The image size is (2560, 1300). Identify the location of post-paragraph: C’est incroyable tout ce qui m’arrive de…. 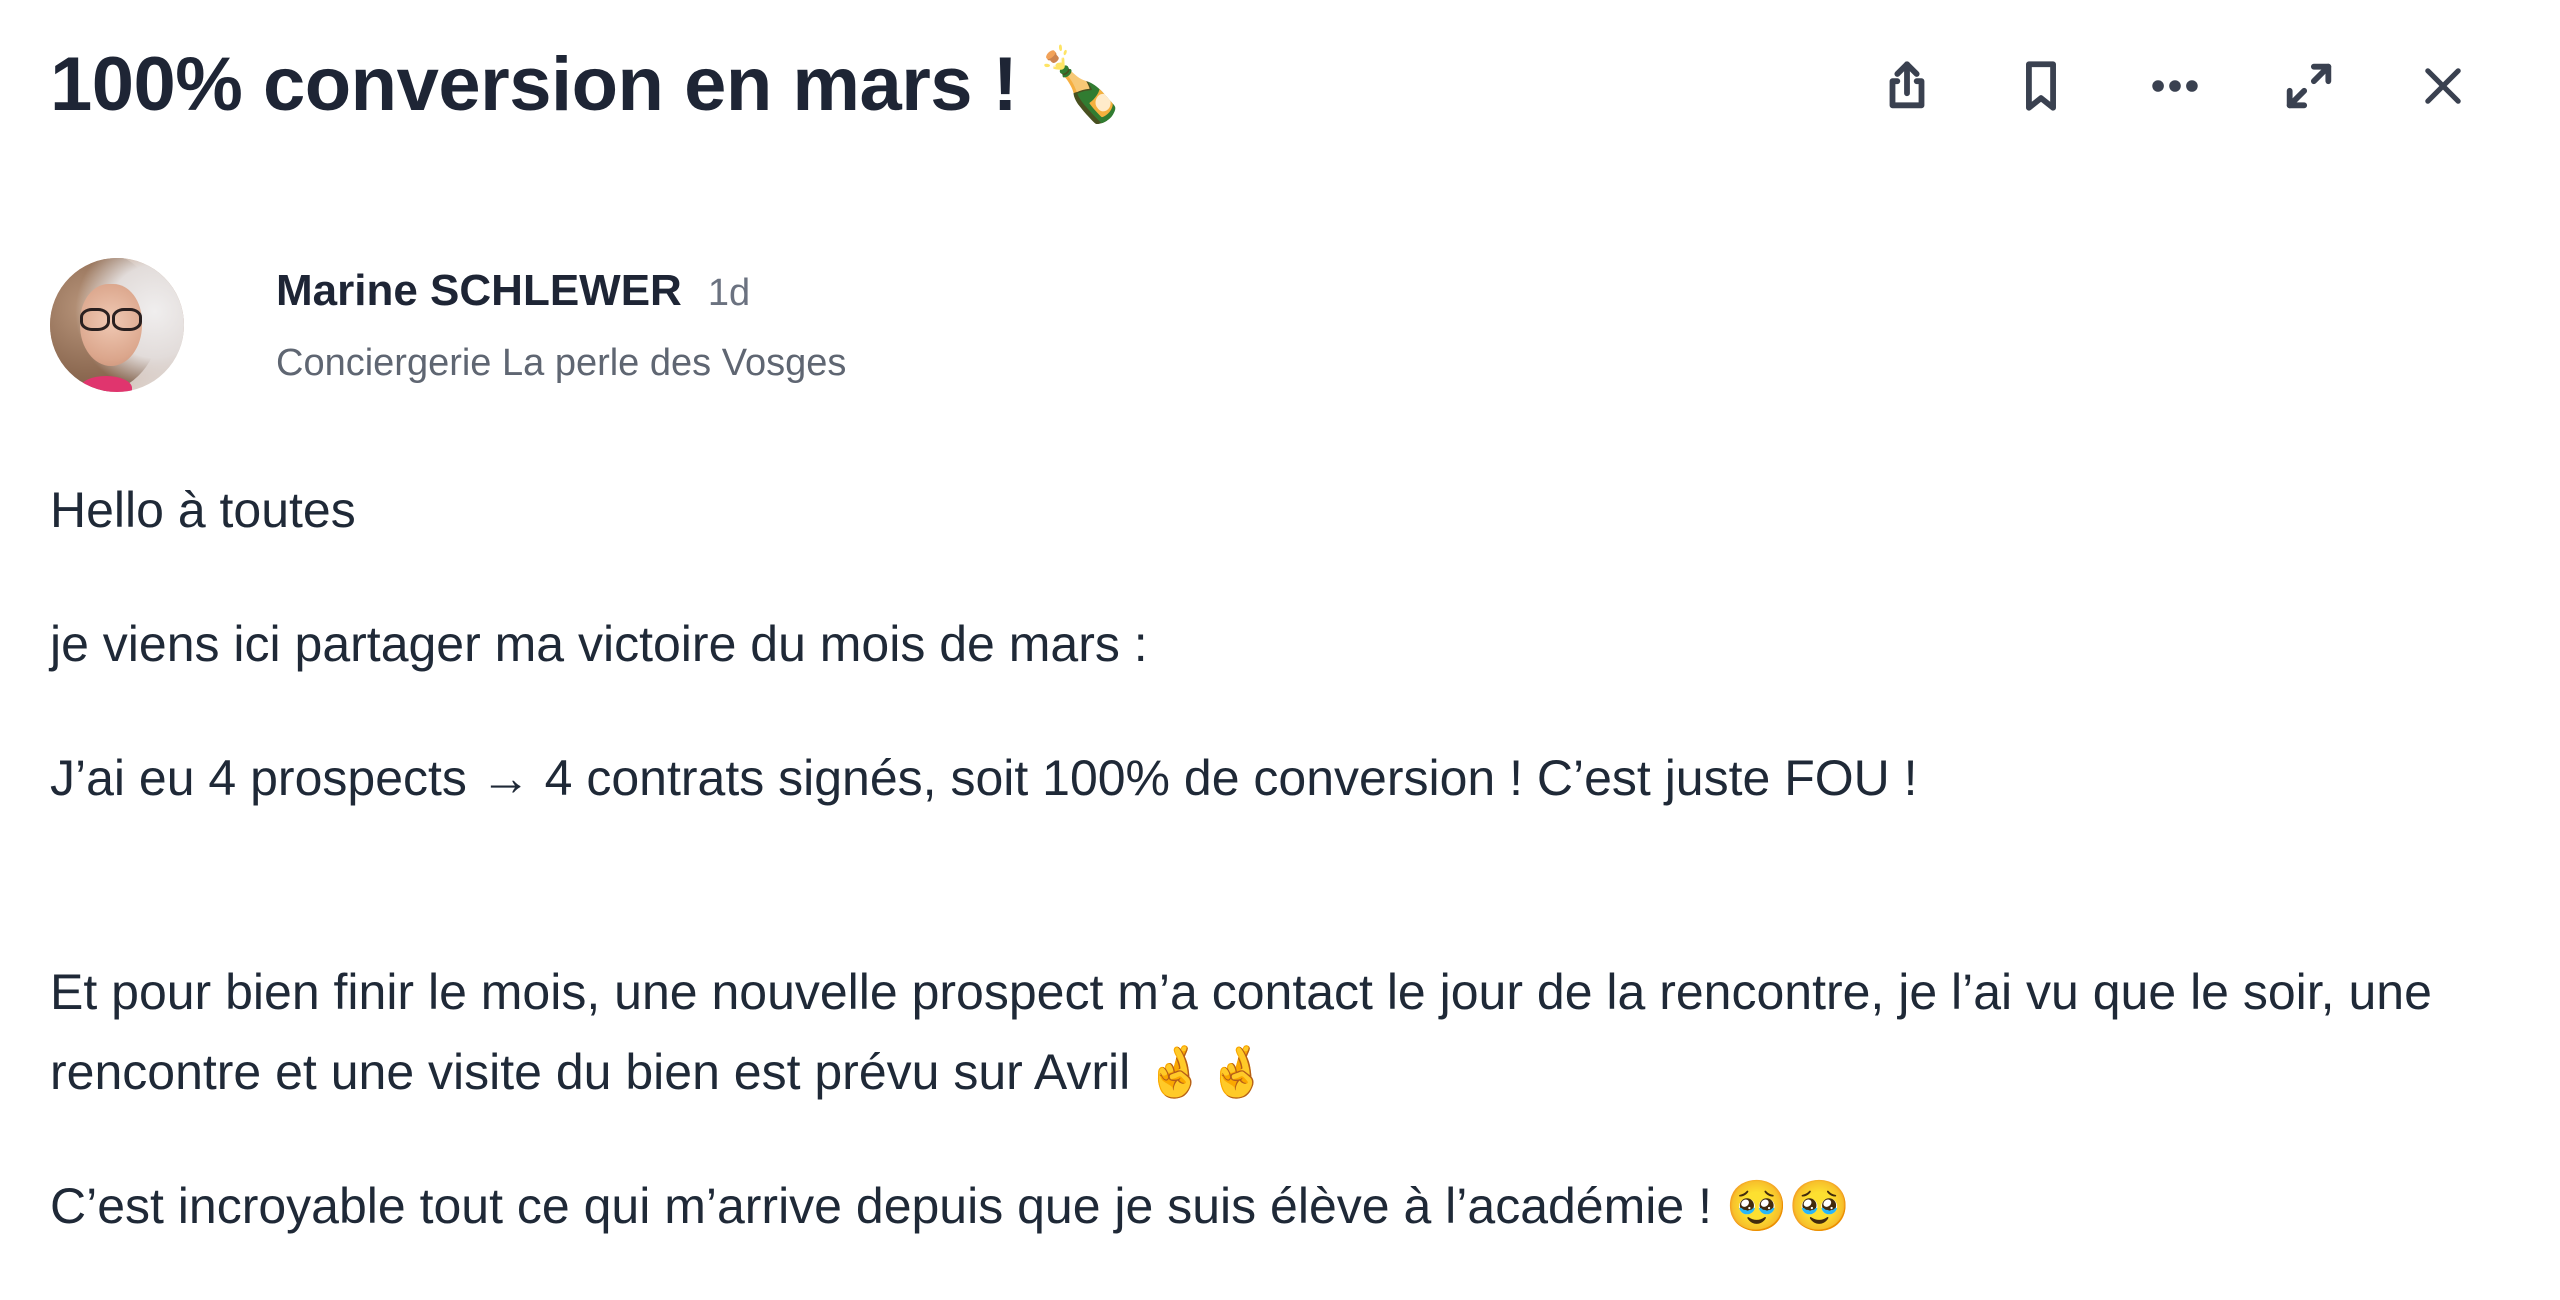
(950, 1206).